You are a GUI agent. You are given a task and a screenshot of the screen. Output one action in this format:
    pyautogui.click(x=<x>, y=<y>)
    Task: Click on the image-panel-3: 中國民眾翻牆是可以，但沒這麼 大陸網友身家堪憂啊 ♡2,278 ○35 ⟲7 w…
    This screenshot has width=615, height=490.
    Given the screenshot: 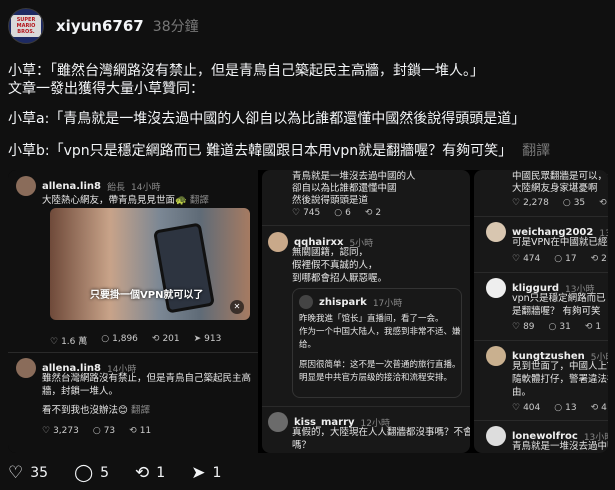 What is the action you would take?
    pyautogui.click(x=541, y=311)
    